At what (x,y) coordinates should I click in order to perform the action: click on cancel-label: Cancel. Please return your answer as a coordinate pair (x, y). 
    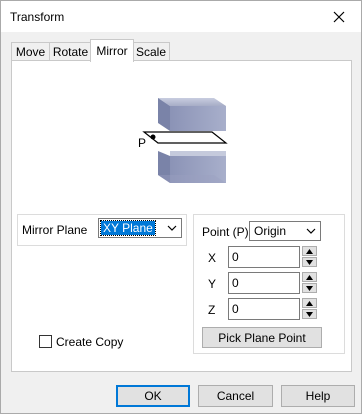
    Looking at the image, I should click on (235, 396).